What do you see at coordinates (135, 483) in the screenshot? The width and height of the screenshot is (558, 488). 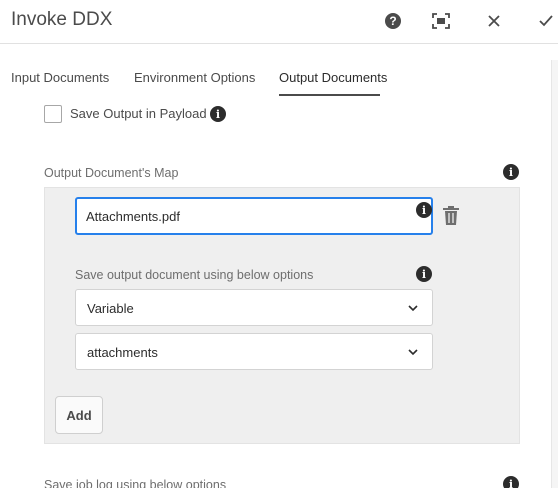 I see `job-log-label: Save job log using below options` at bounding box center [135, 483].